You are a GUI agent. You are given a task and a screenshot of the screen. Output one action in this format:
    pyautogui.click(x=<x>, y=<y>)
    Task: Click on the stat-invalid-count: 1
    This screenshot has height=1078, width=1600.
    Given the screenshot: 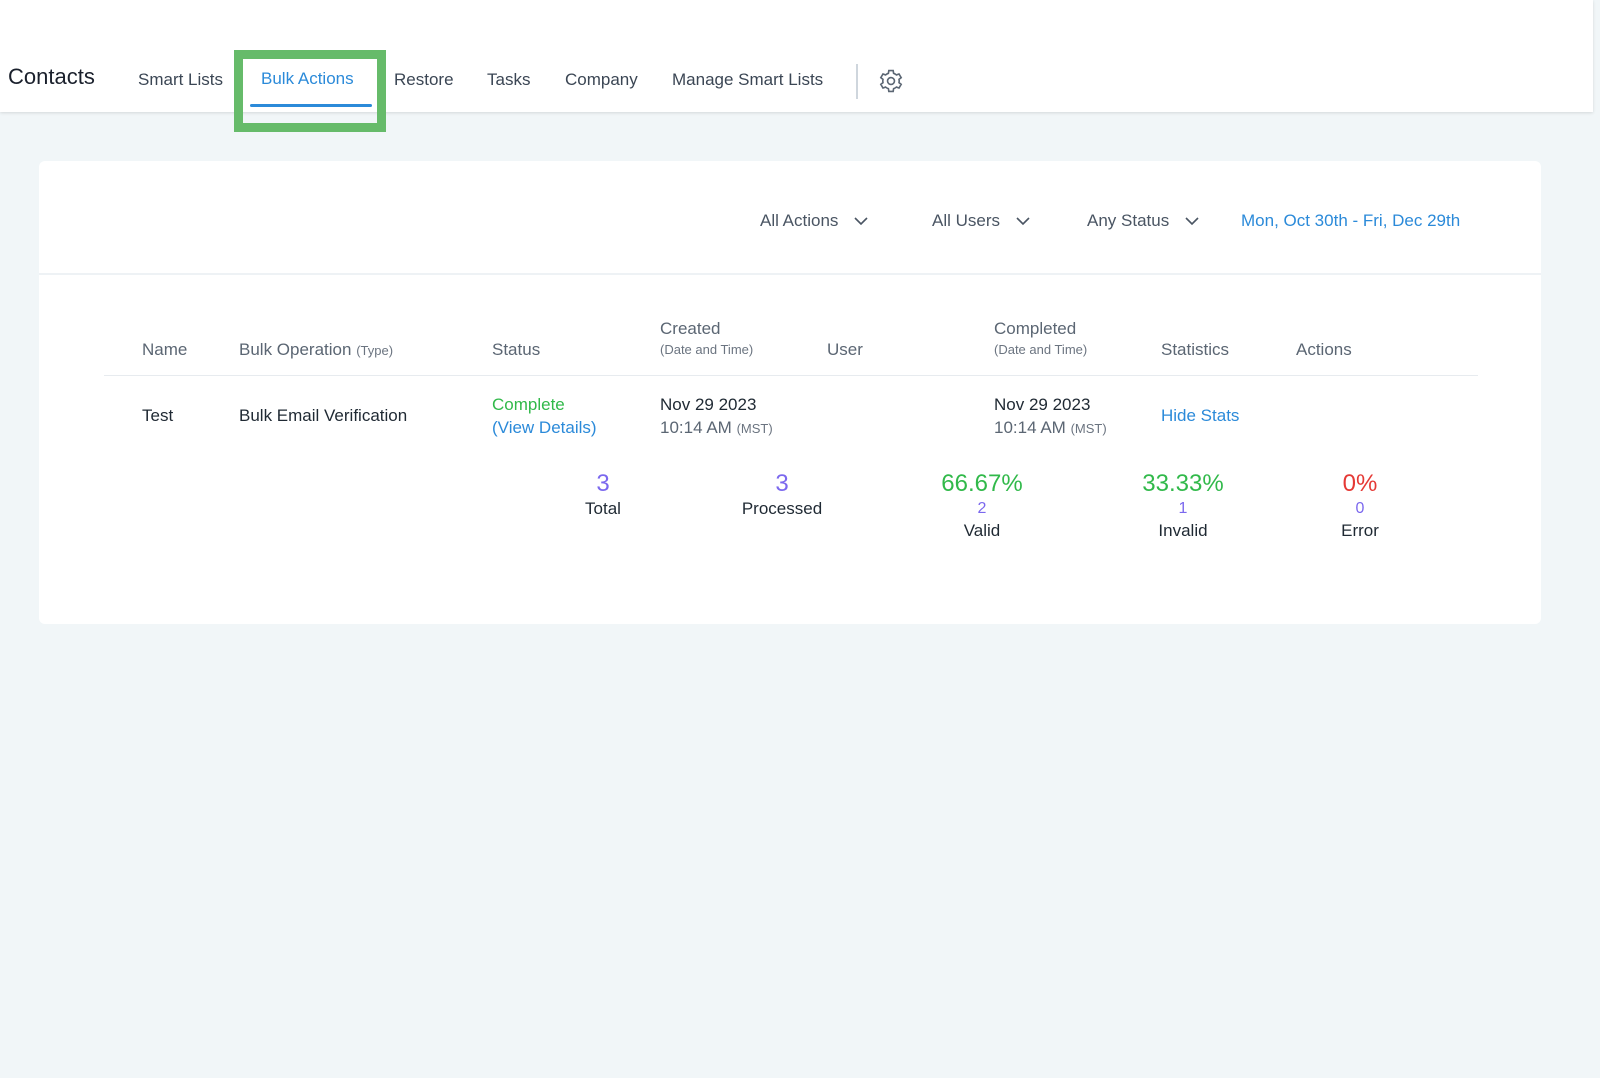 What is the action you would take?
    pyautogui.click(x=1183, y=508)
    